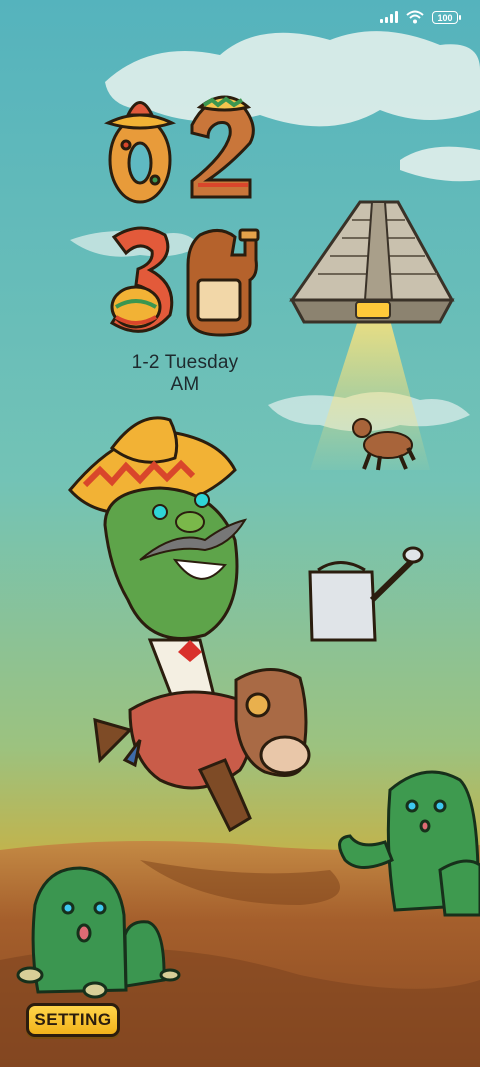 The width and height of the screenshot is (480, 1067). I want to click on date-label: 1-2 Tuesday AM, so click(185, 373).